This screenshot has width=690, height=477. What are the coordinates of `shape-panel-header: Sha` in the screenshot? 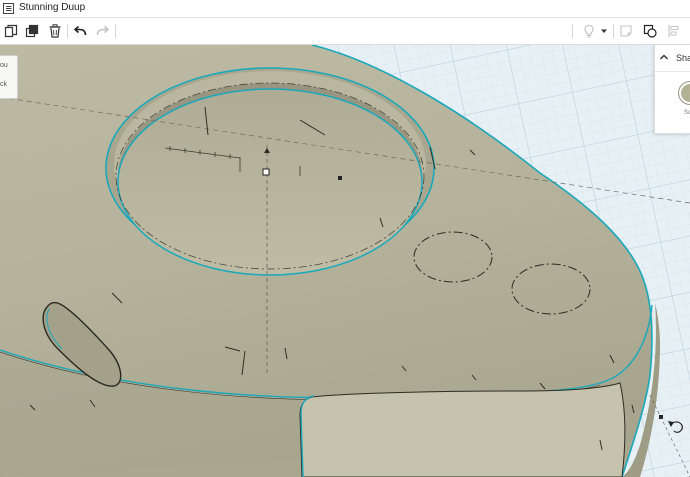 It's located at (672, 58).